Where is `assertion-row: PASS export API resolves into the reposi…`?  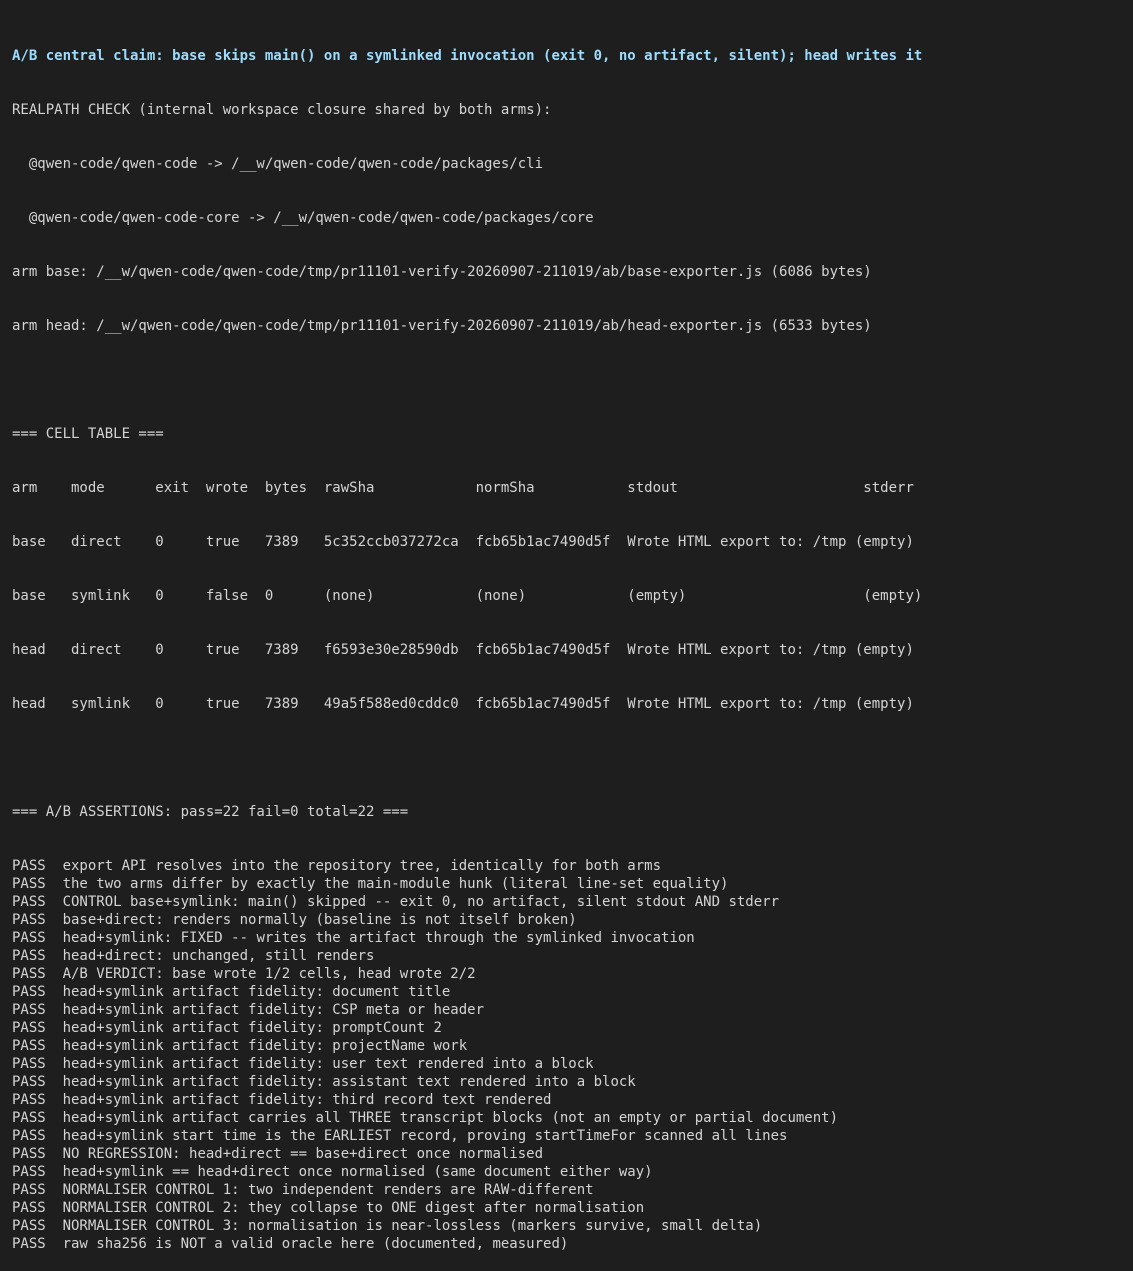 assertion-row: PASS export API resolves into the reposi… is located at coordinates (569, 866).